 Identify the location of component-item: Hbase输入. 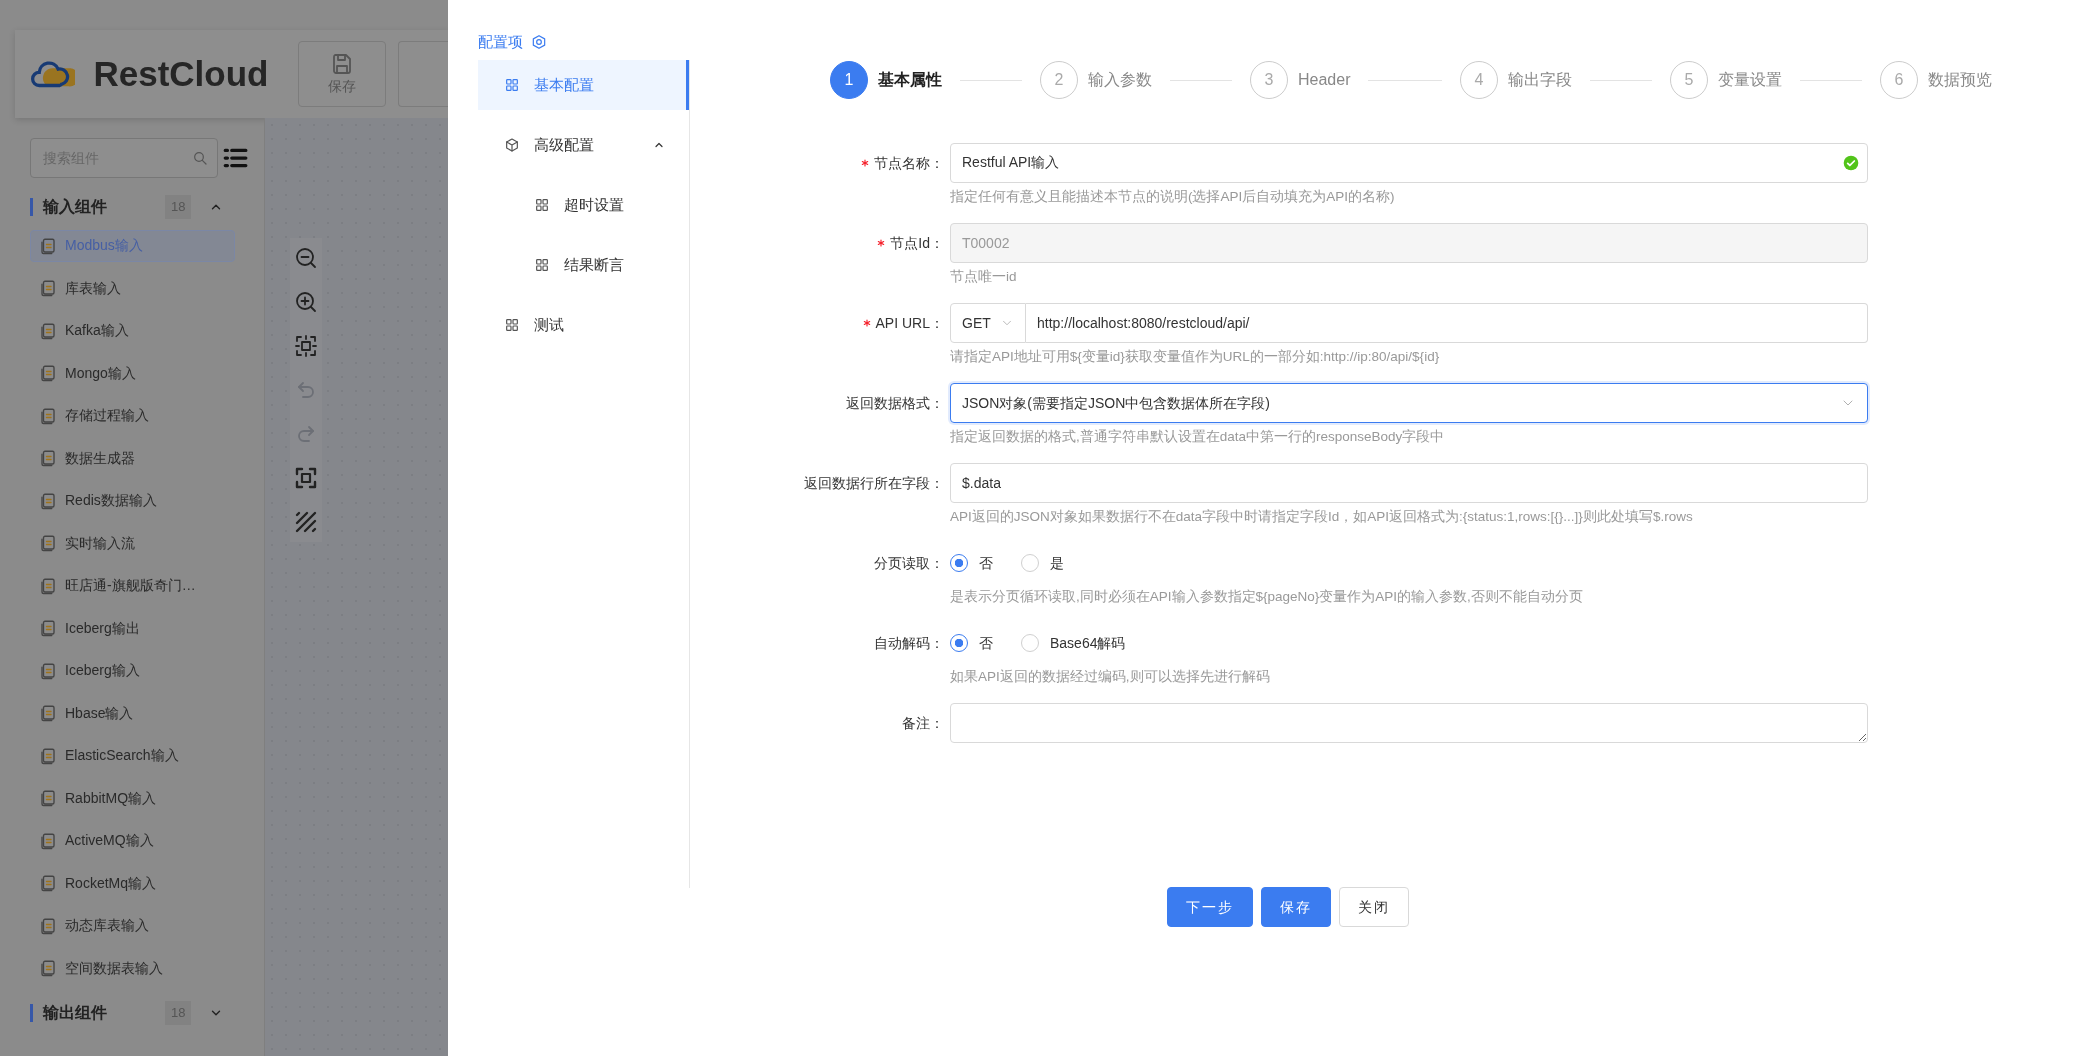
(132, 713).